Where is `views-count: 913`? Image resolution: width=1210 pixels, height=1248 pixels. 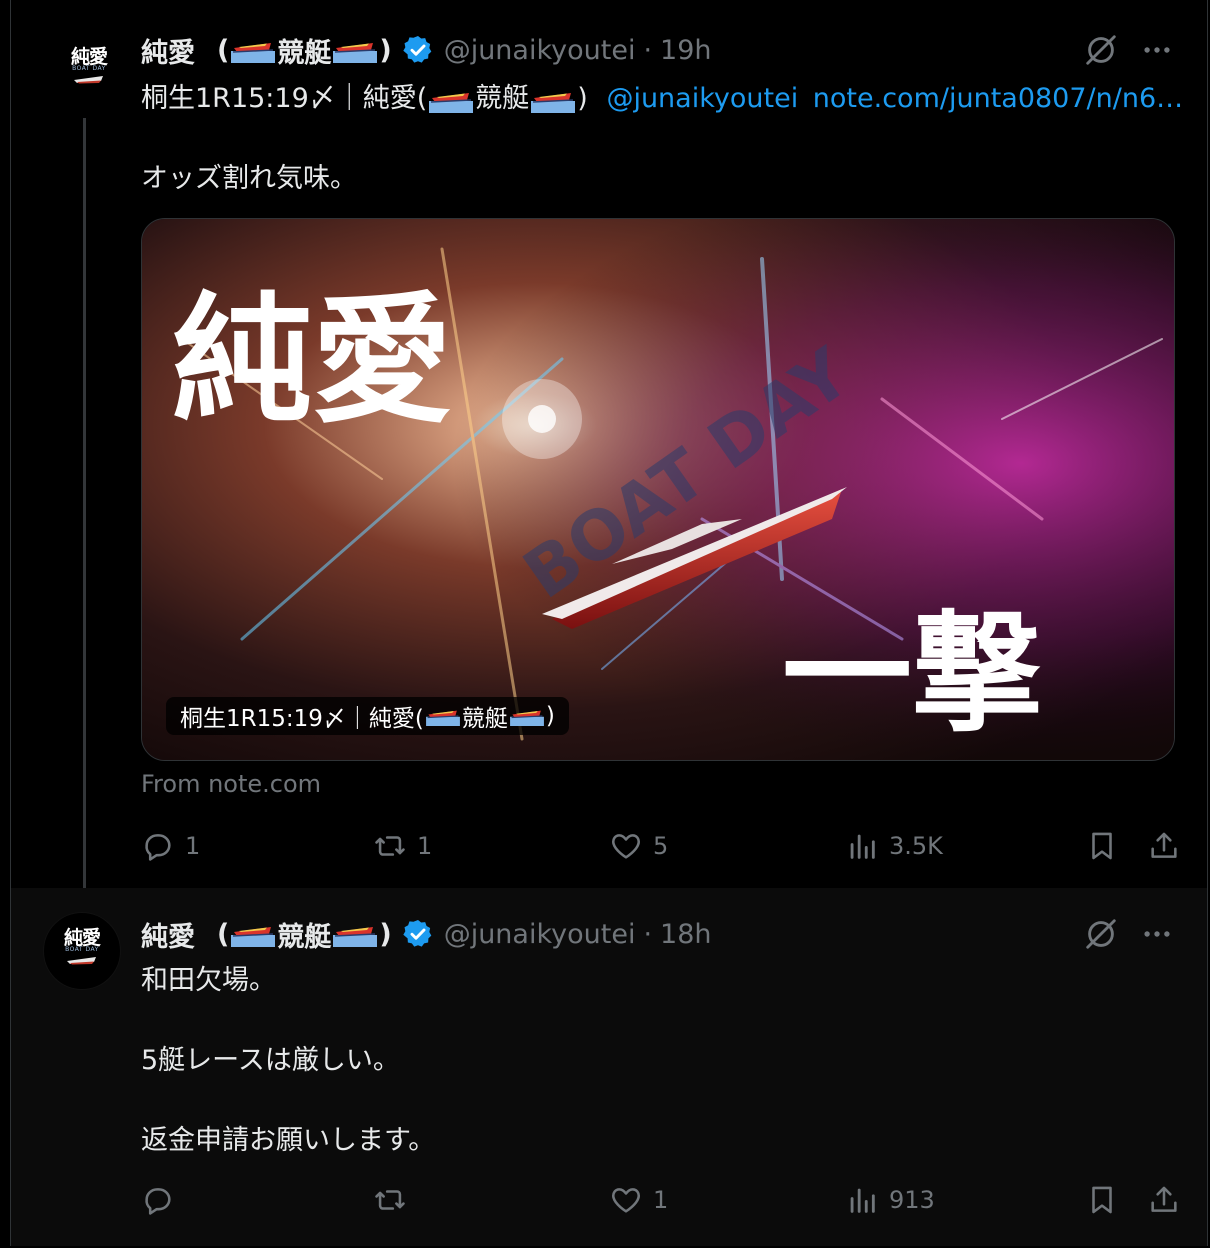
views-count: 913 is located at coordinates (912, 1200).